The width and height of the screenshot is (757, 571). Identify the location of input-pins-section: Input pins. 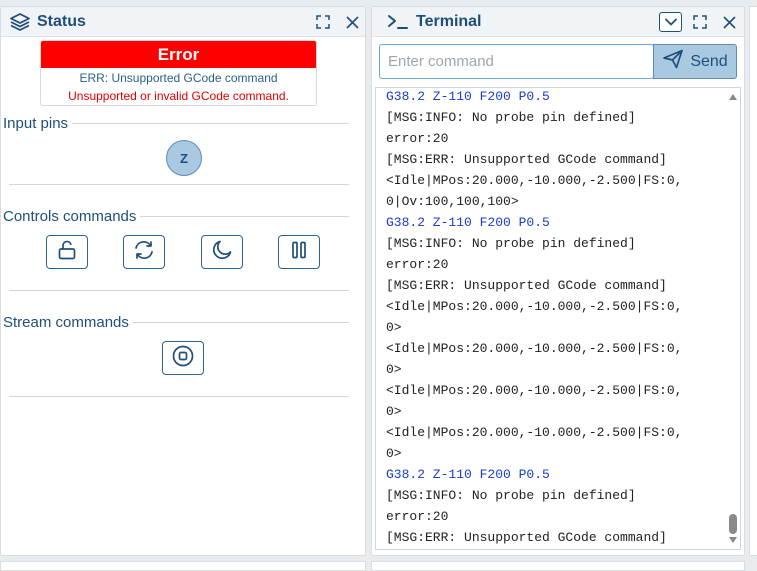
(176, 123).